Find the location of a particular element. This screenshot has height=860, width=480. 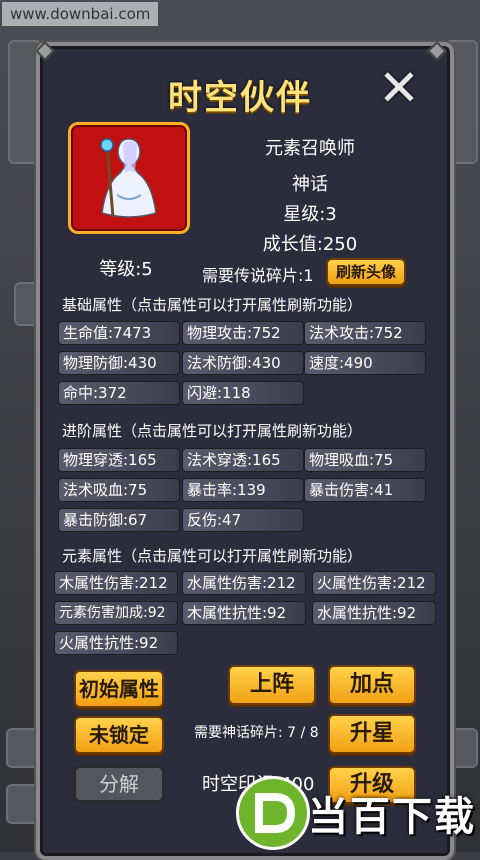

basic-attr-title: 基础属性（点击属性可以打开属性刷新功能） is located at coordinates (212, 305).